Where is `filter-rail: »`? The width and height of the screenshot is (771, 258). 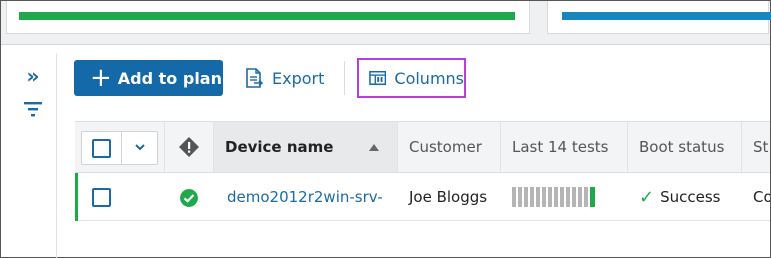
filter-rail: » is located at coordinates (32, 155).